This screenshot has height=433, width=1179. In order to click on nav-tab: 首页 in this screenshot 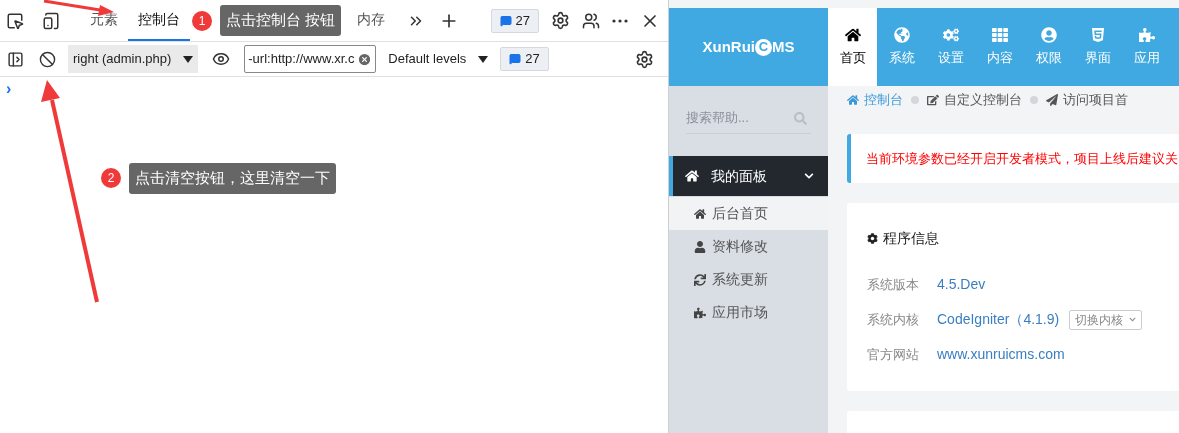, I will do `click(852, 47)`.